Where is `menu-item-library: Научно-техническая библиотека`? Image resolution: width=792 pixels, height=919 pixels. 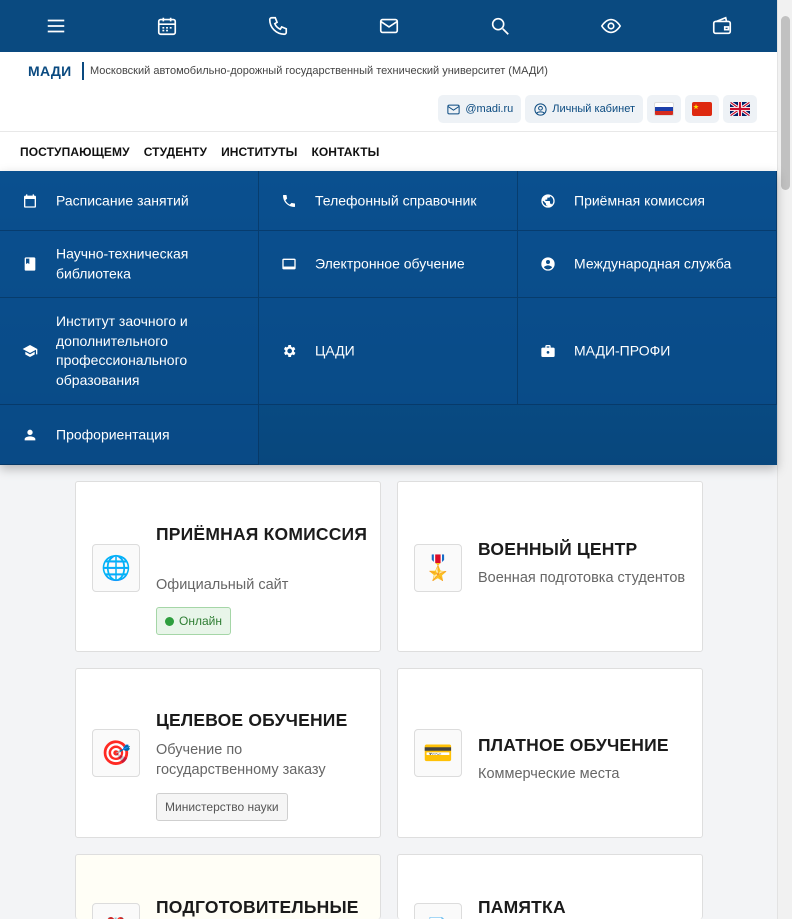 menu-item-library: Научно-техническая библиотека is located at coordinates (129, 264).